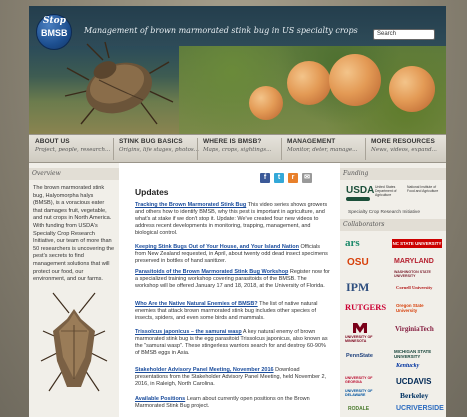 This screenshot has width=467, height=417. I want to click on nav-title: WHERE IS BMSB?, so click(232, 141).